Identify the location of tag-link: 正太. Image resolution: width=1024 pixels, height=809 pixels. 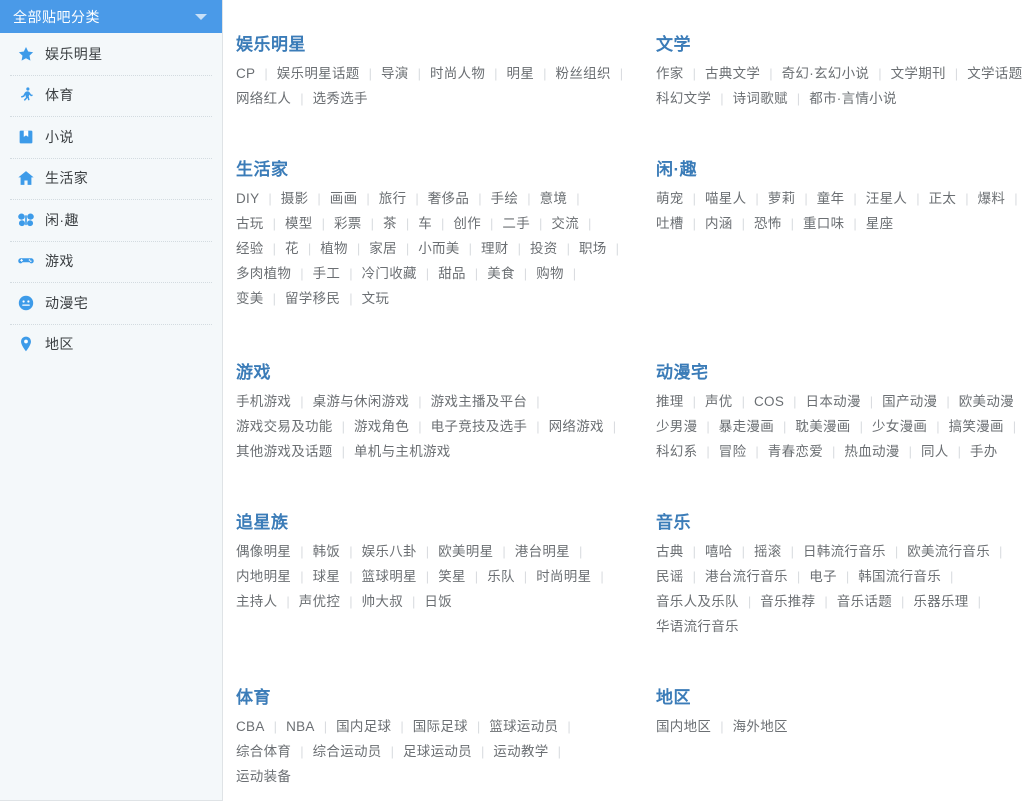
(943, 198).